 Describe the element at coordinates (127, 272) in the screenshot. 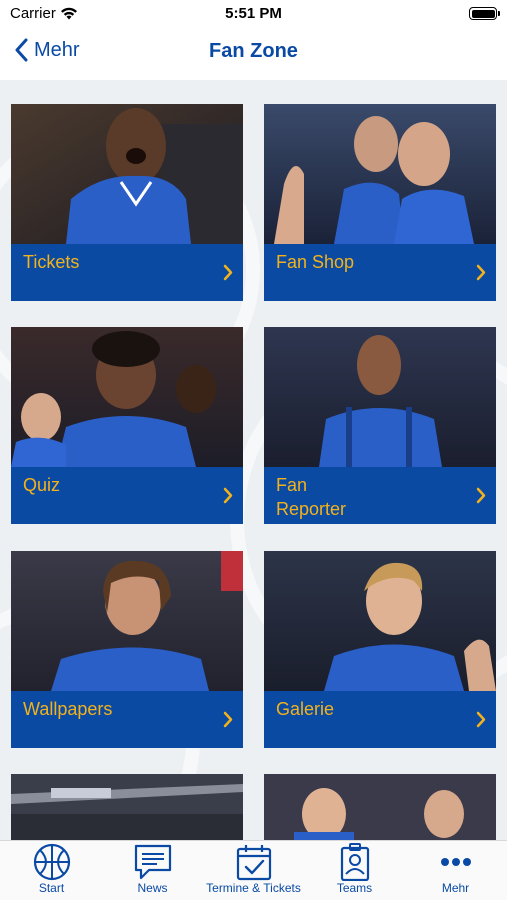

I see `tickets-label-bar: Tickets` at that location.